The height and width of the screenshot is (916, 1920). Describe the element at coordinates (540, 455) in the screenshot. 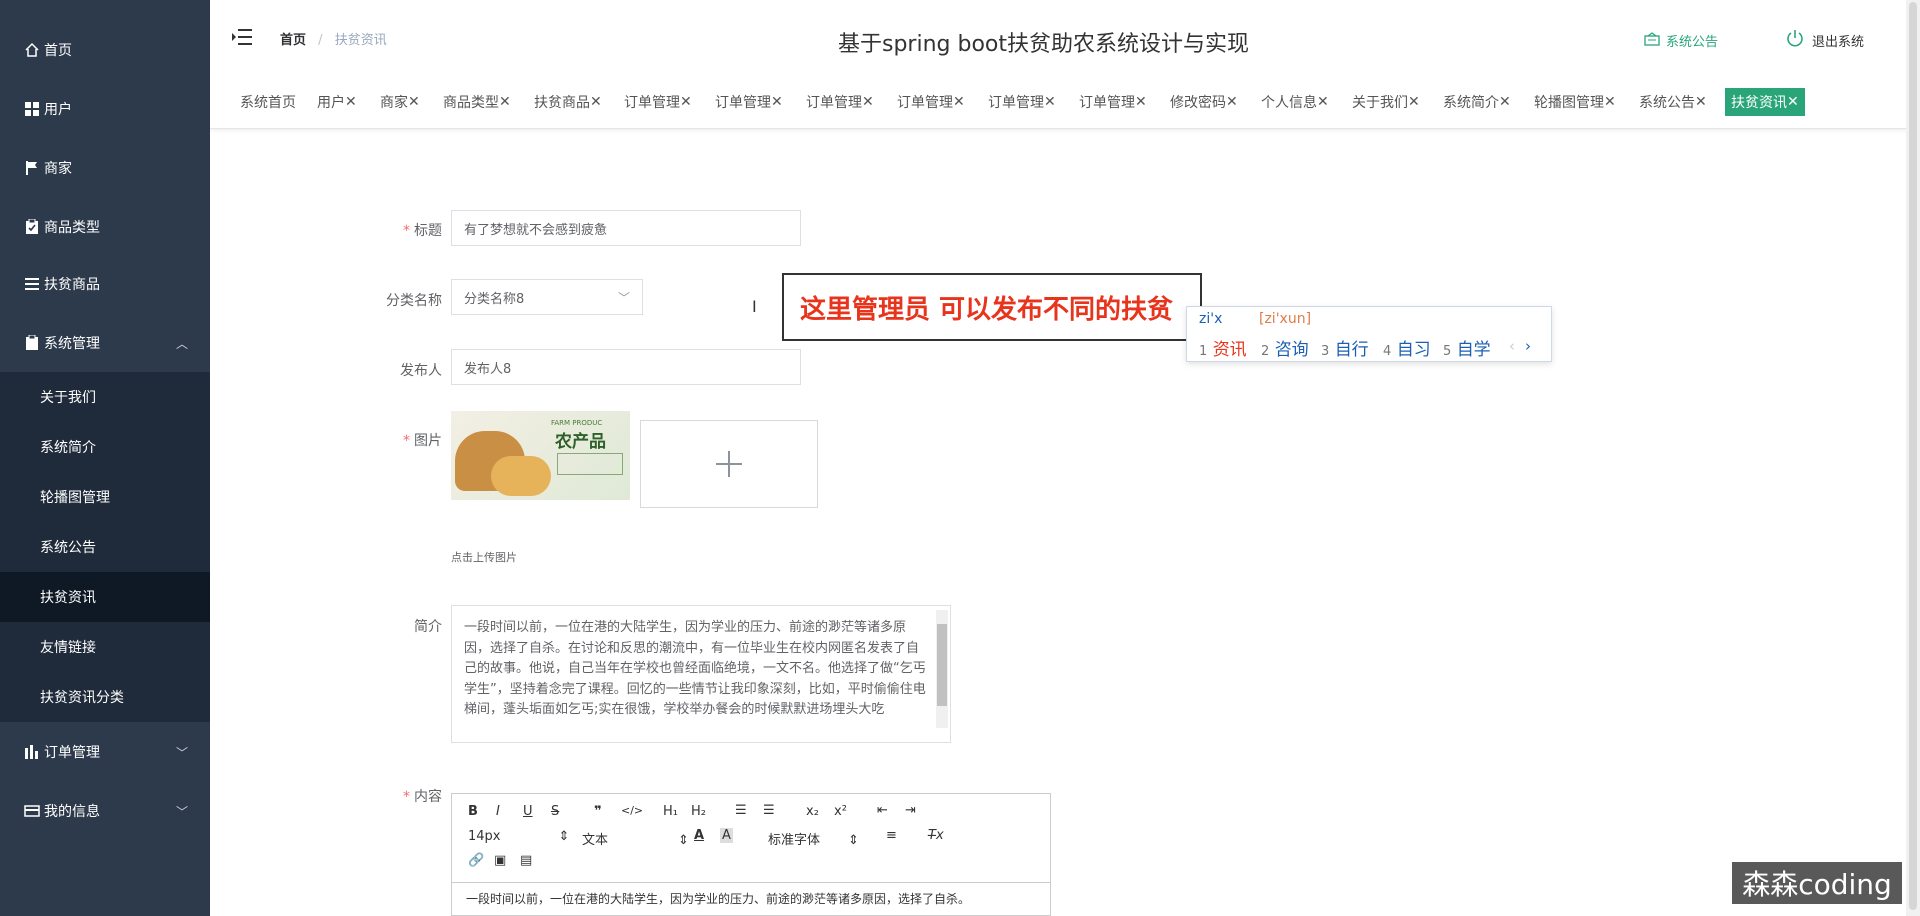

I see `uploaded-image-thumbnail: FARM PRODUC 农产品` at that location.